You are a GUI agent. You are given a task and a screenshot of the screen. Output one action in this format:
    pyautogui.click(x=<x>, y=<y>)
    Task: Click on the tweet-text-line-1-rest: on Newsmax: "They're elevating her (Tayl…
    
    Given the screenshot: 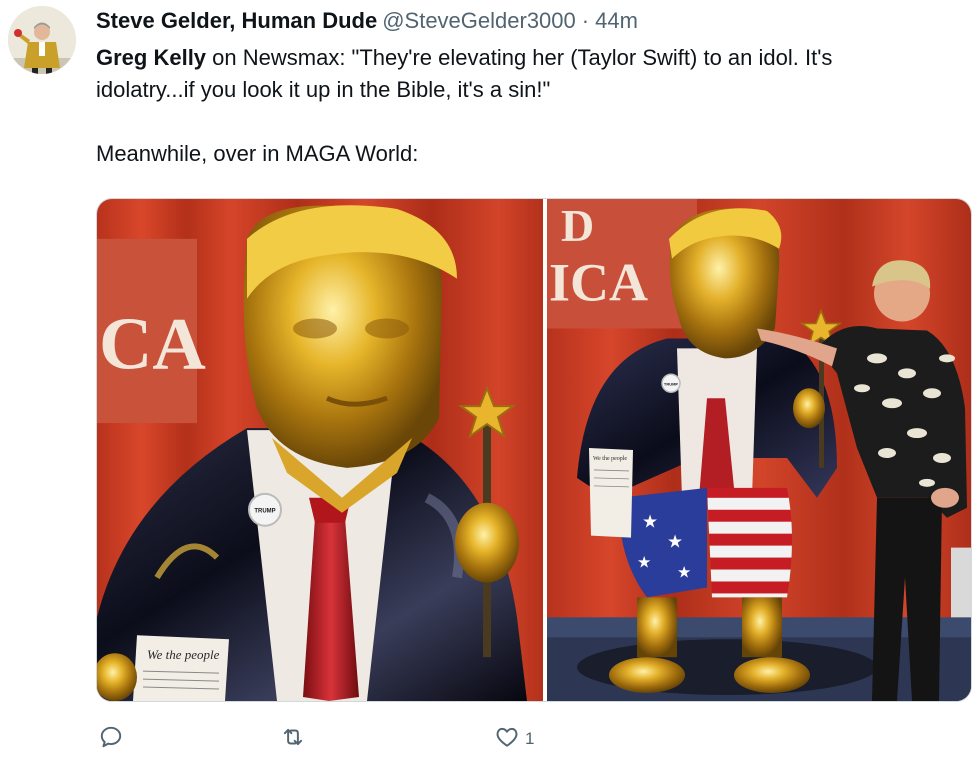 What is the action you would take?
    pyautogui.click(x=519, y=57)
    